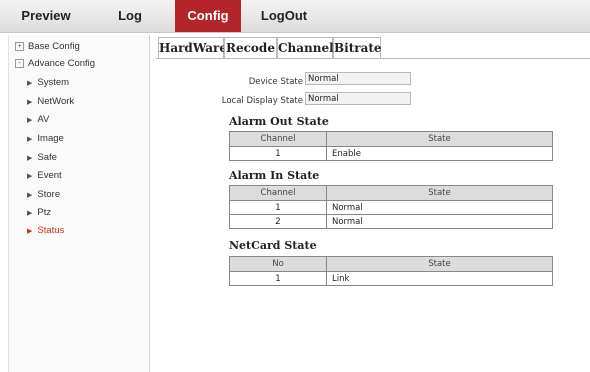  I want to click on sidebar-item-ptz: ▶ Ptz, so click(39, 212).